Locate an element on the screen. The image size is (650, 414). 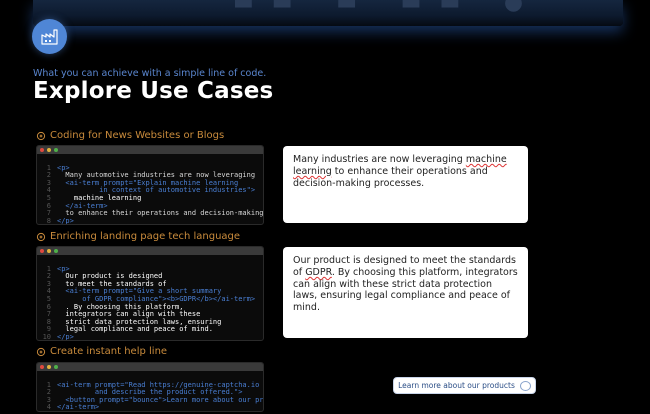
use-case-heading-label: Enriching landing page tech language is located at coordinates (145, 236).